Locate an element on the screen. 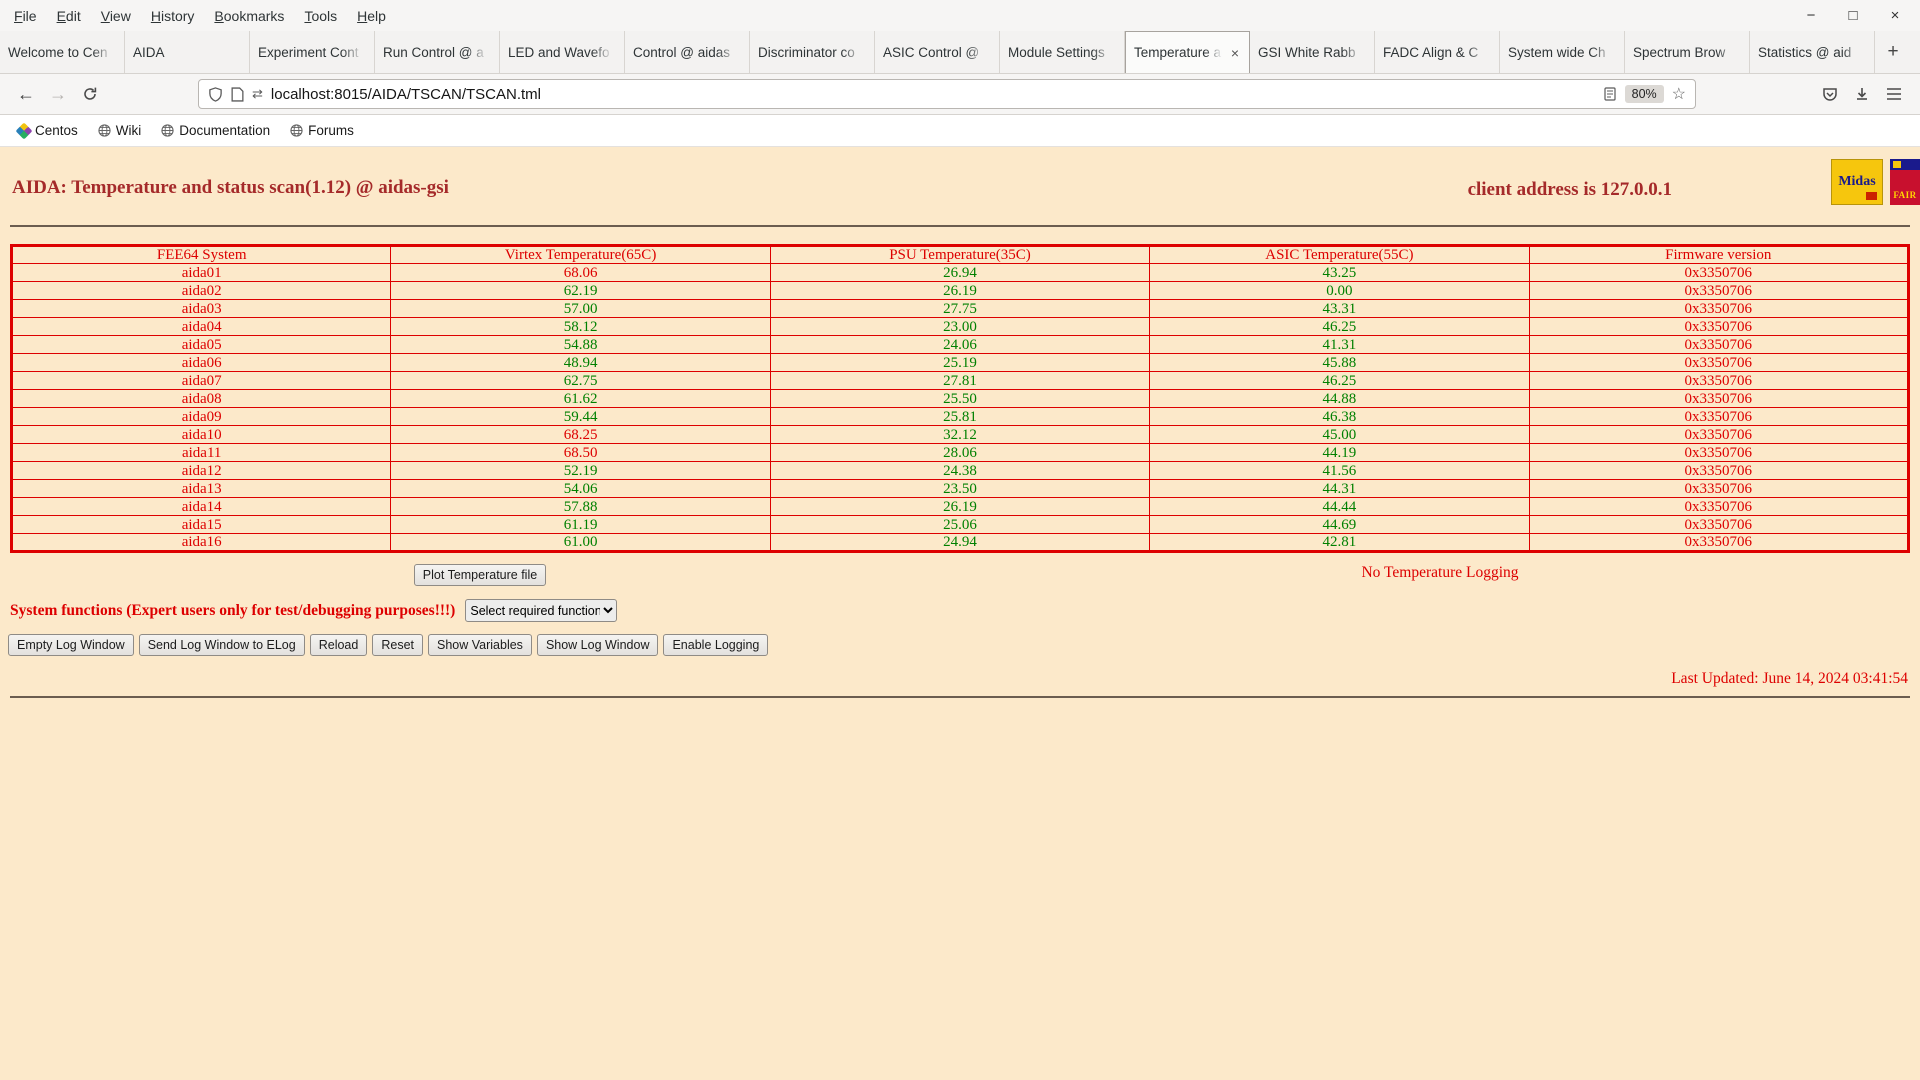 Image resolution: width=1920 pixels, height=1080 pixels. fee64-system-cell: aida02 is located at coordinates (201, 290).